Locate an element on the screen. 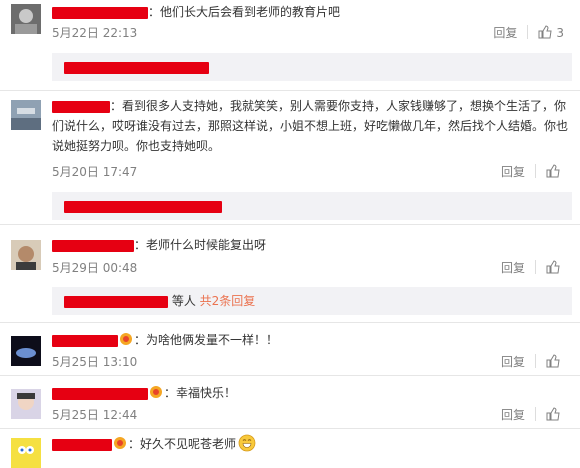 The width and height of the screenshot is (580, 468). comment-body: ：他们长大后会看到老师的教育片吧 is located at coordinates (312, 12).